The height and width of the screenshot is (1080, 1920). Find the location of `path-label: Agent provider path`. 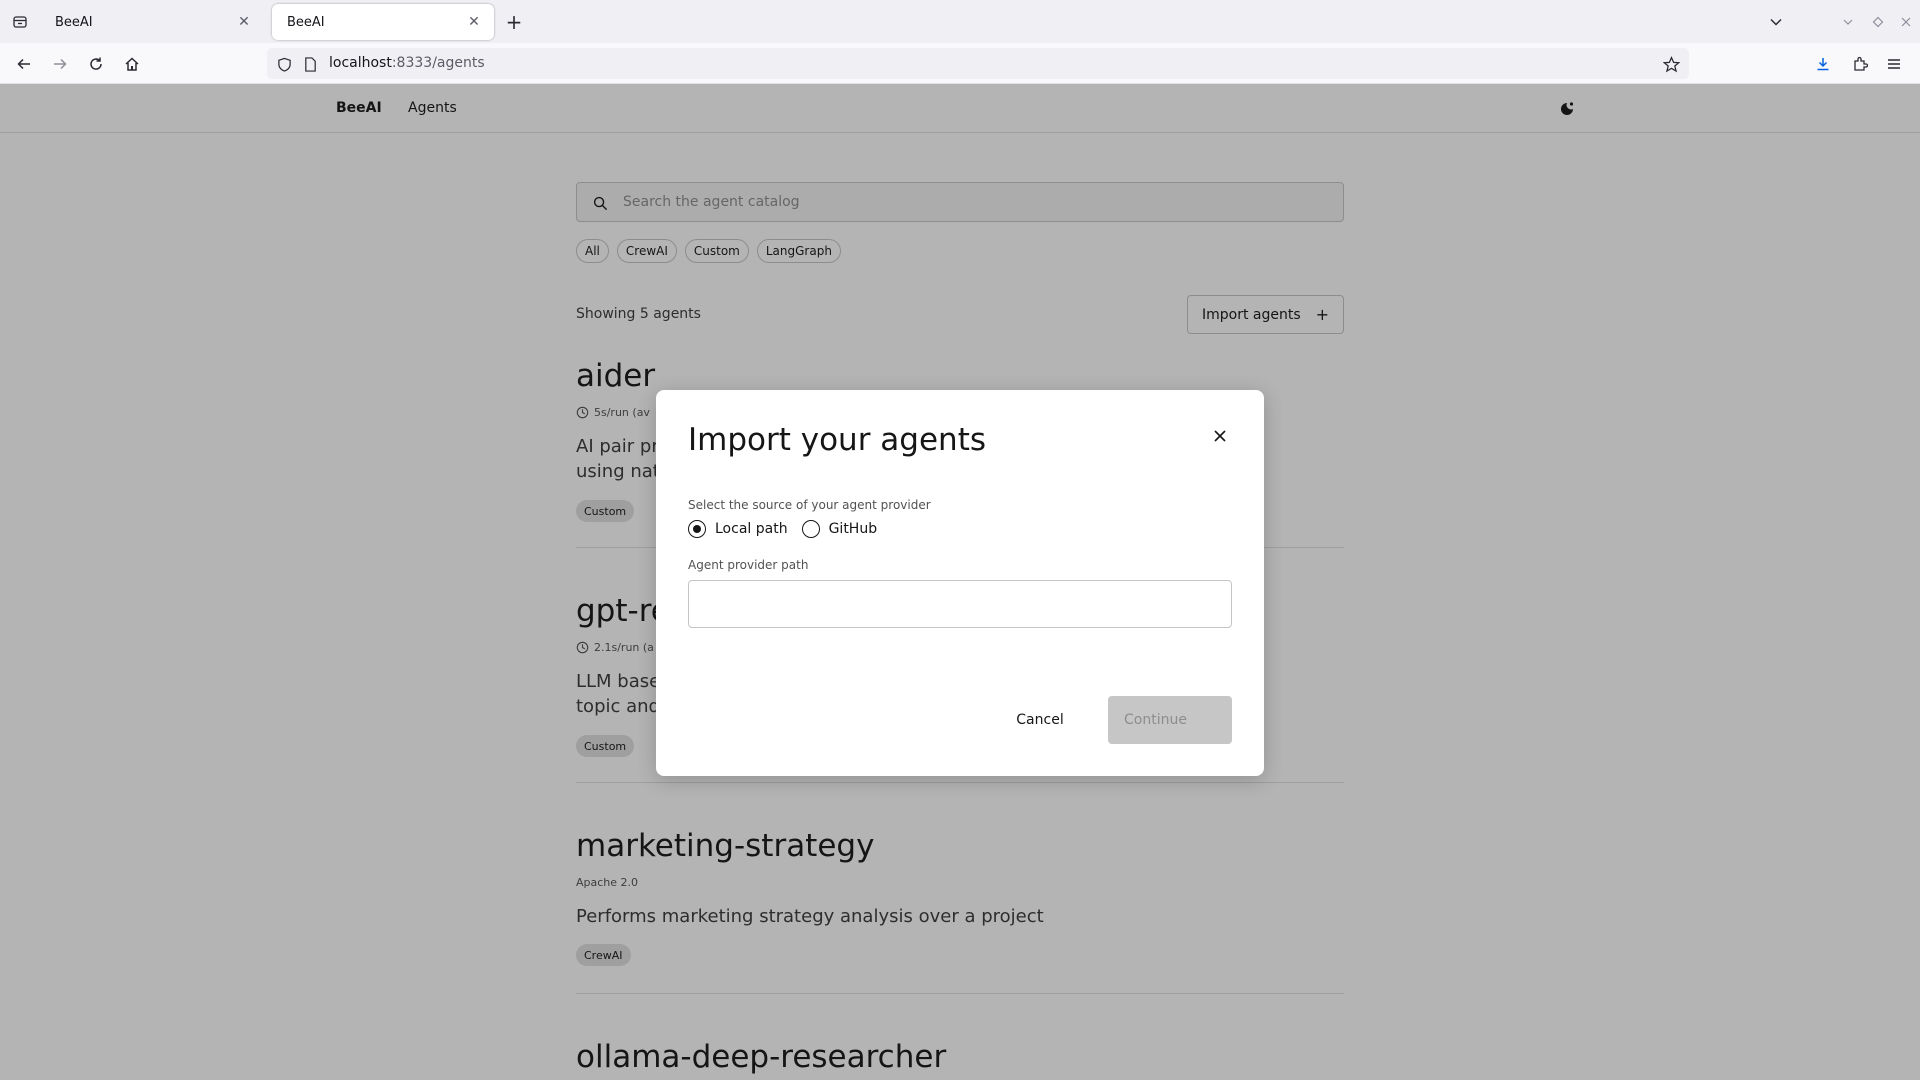

path-label: Agent provider path is located at coordinates (748, 565).